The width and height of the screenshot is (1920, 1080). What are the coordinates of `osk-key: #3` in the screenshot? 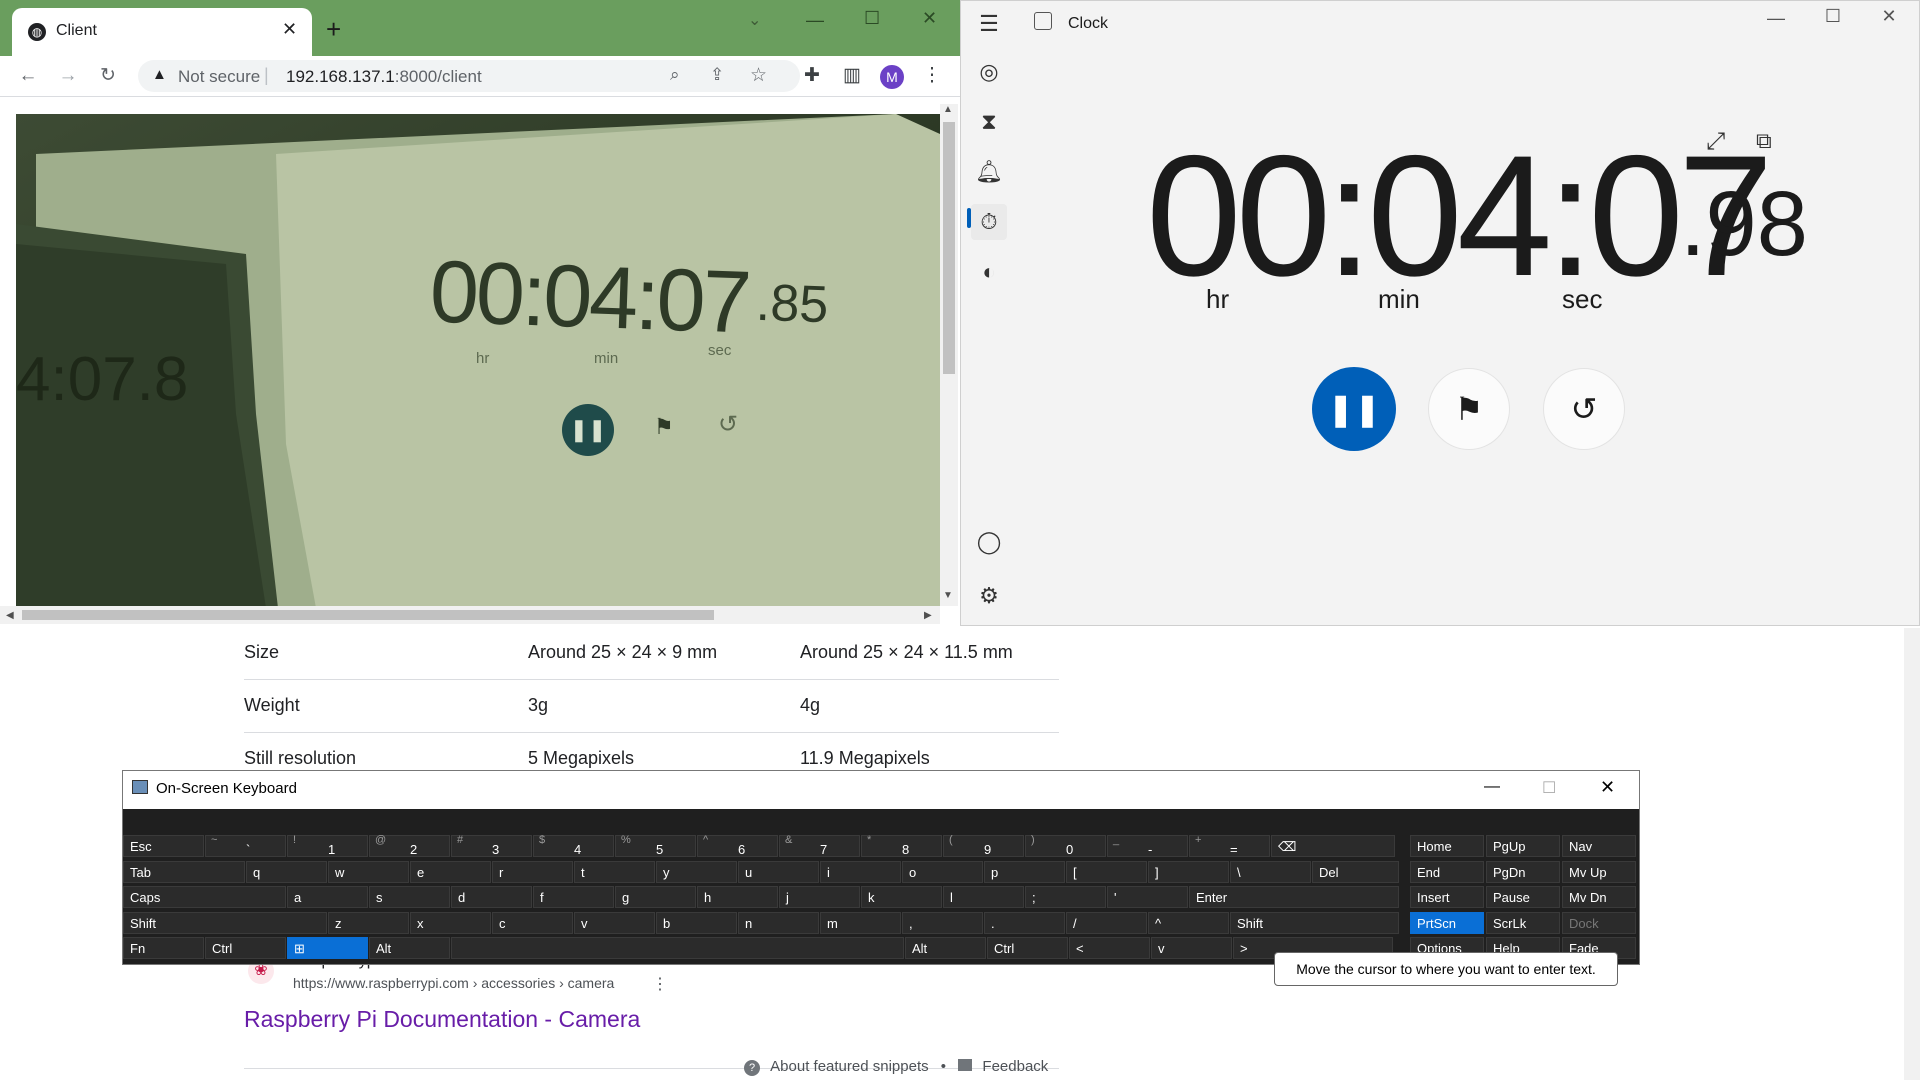 It's located at (491, 845).